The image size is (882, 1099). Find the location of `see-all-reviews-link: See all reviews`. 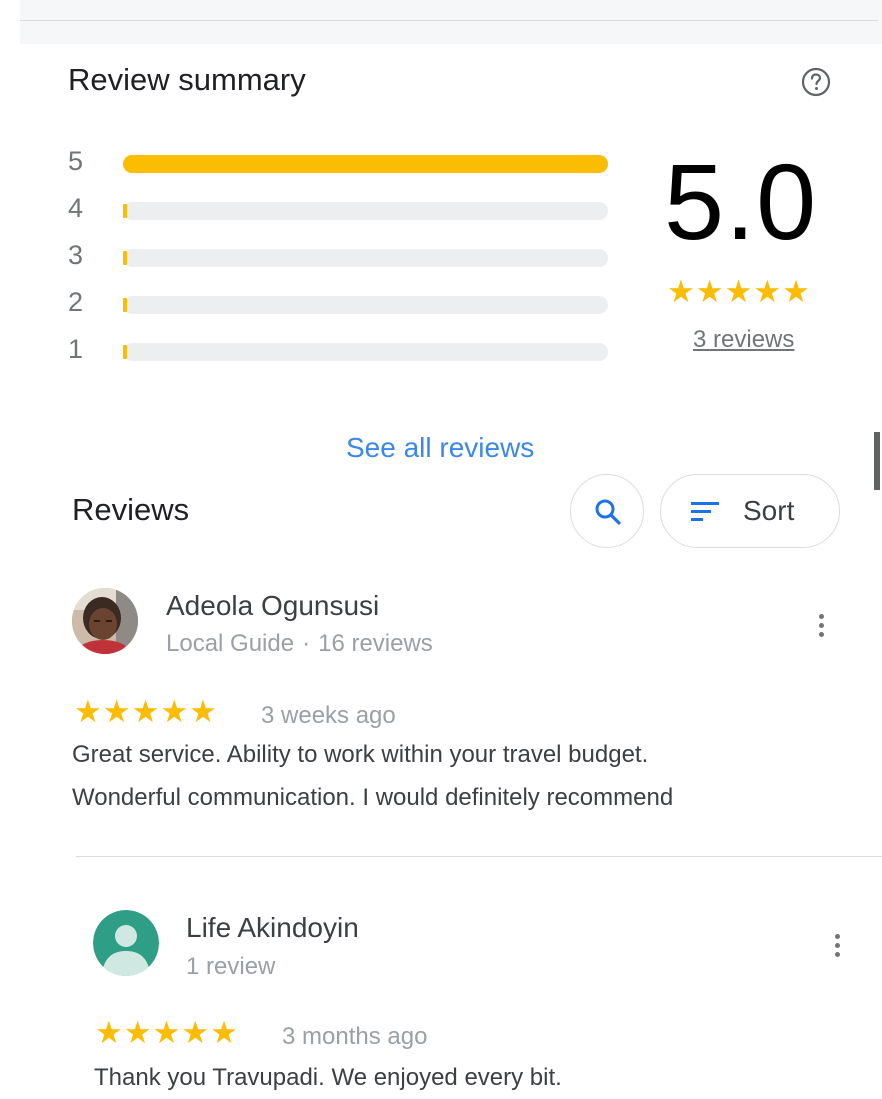

see-all-reviews-link: See all reviews is located at coordinates (440, 448).